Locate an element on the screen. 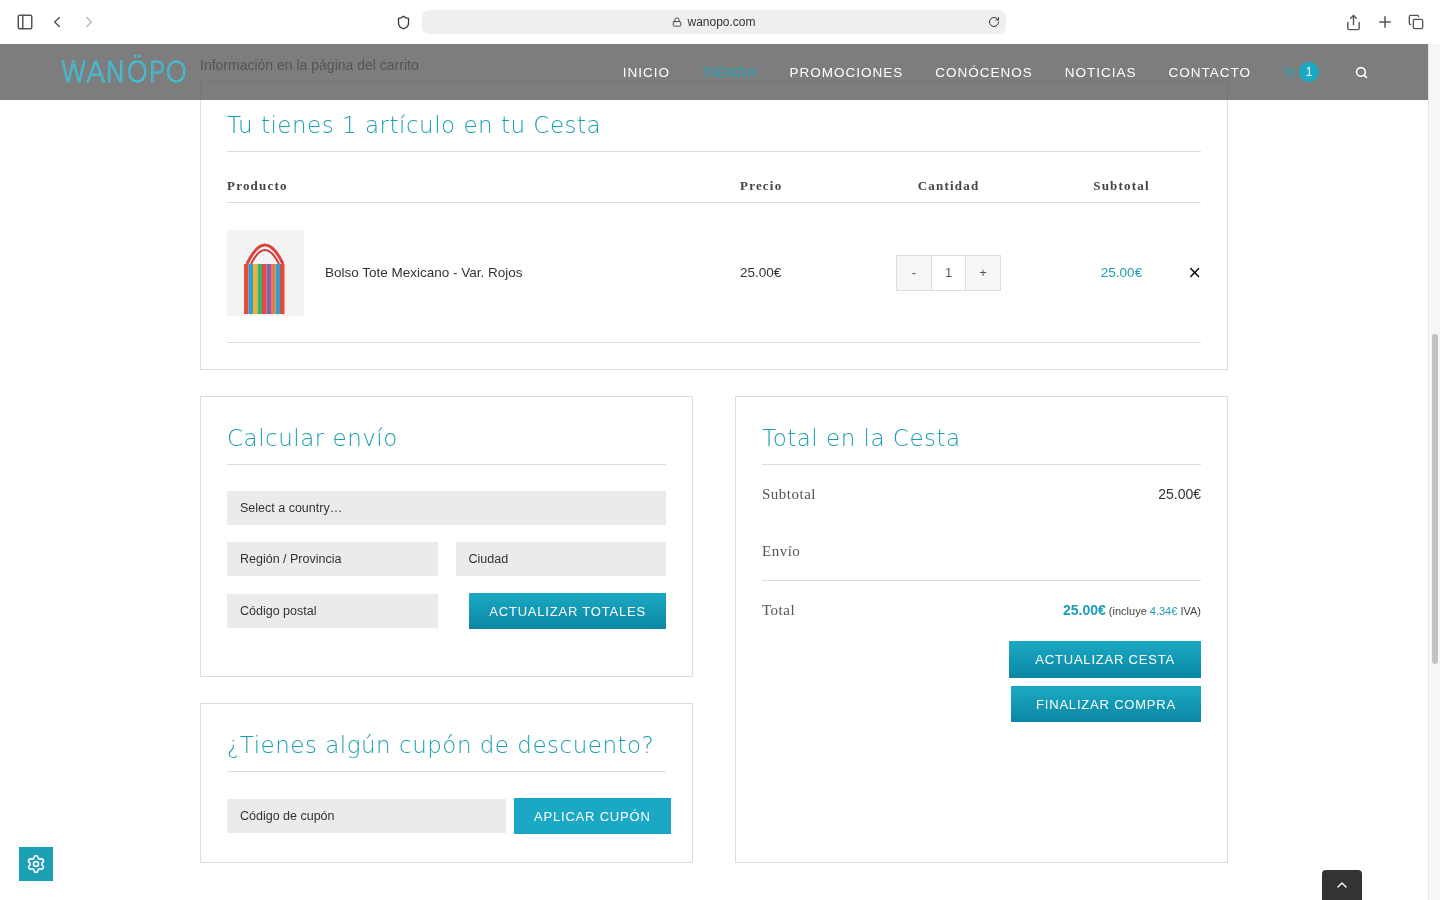 The image size is (1440, 900). lock-icon is located at coordinates (677, 22).